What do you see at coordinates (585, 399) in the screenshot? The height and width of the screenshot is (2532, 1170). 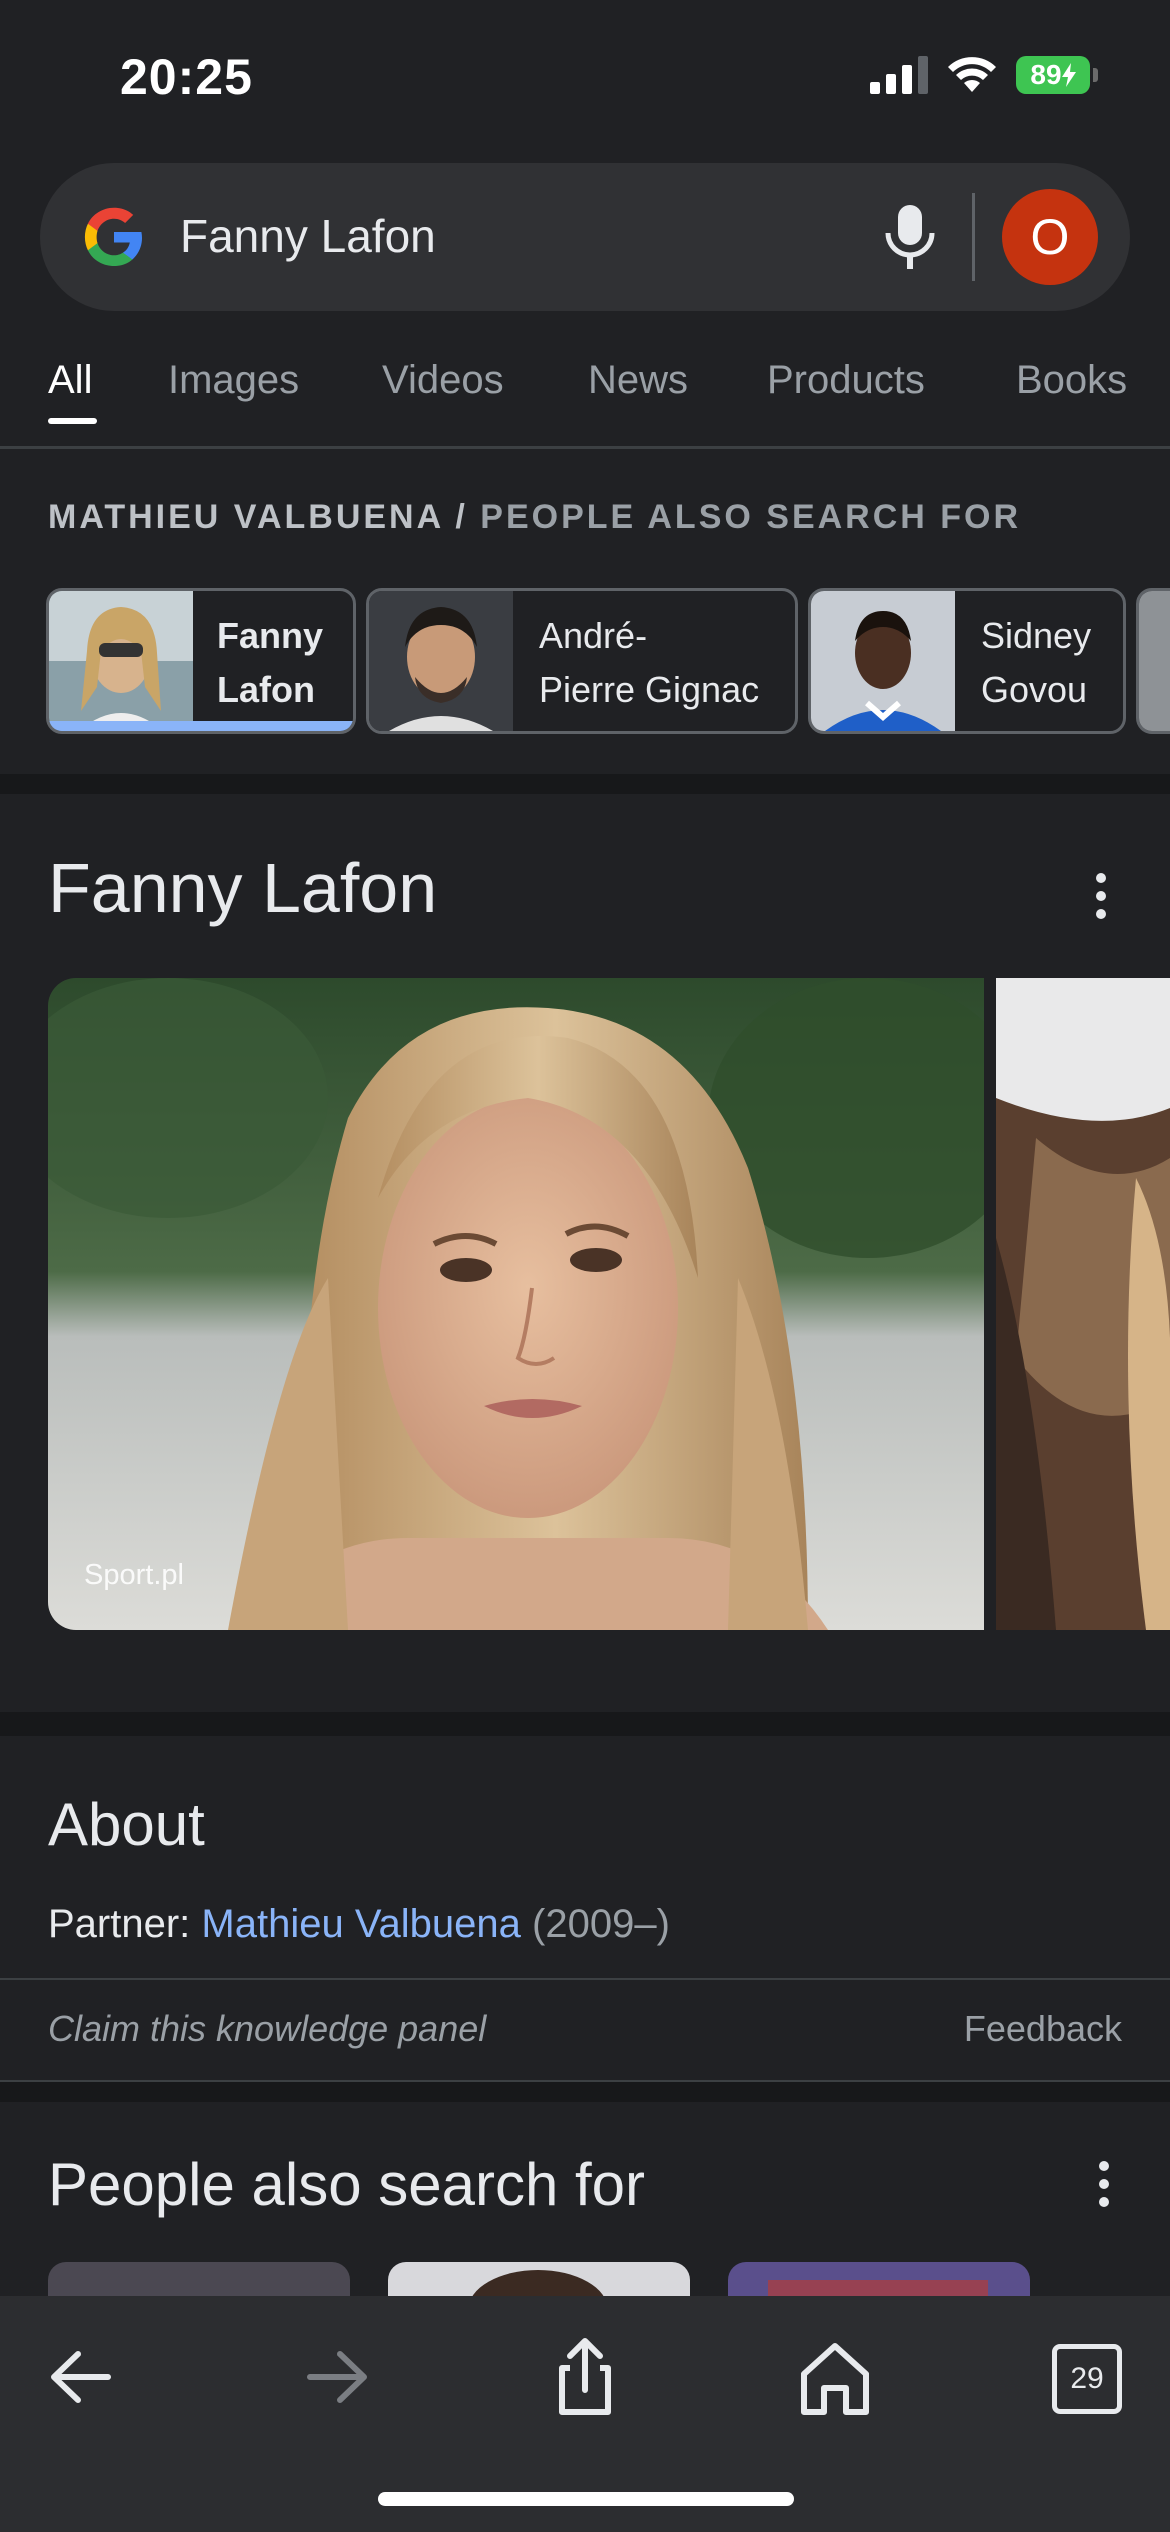 I see `search-tabs: All Images Videos News Products Books` at bounding box center [585, 399].